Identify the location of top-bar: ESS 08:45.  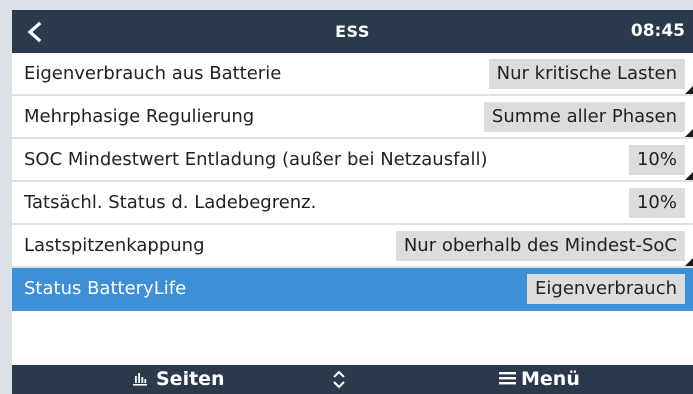
(352, 31).